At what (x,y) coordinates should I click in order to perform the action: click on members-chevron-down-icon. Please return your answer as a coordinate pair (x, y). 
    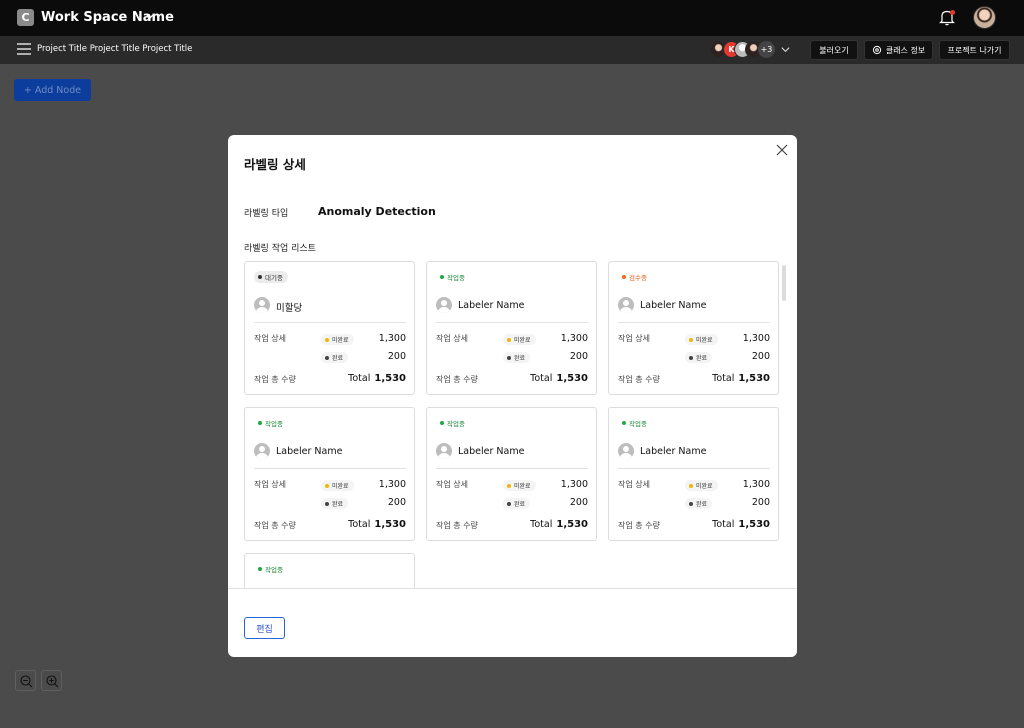
    Looking at the image, I should click on (785, 49).